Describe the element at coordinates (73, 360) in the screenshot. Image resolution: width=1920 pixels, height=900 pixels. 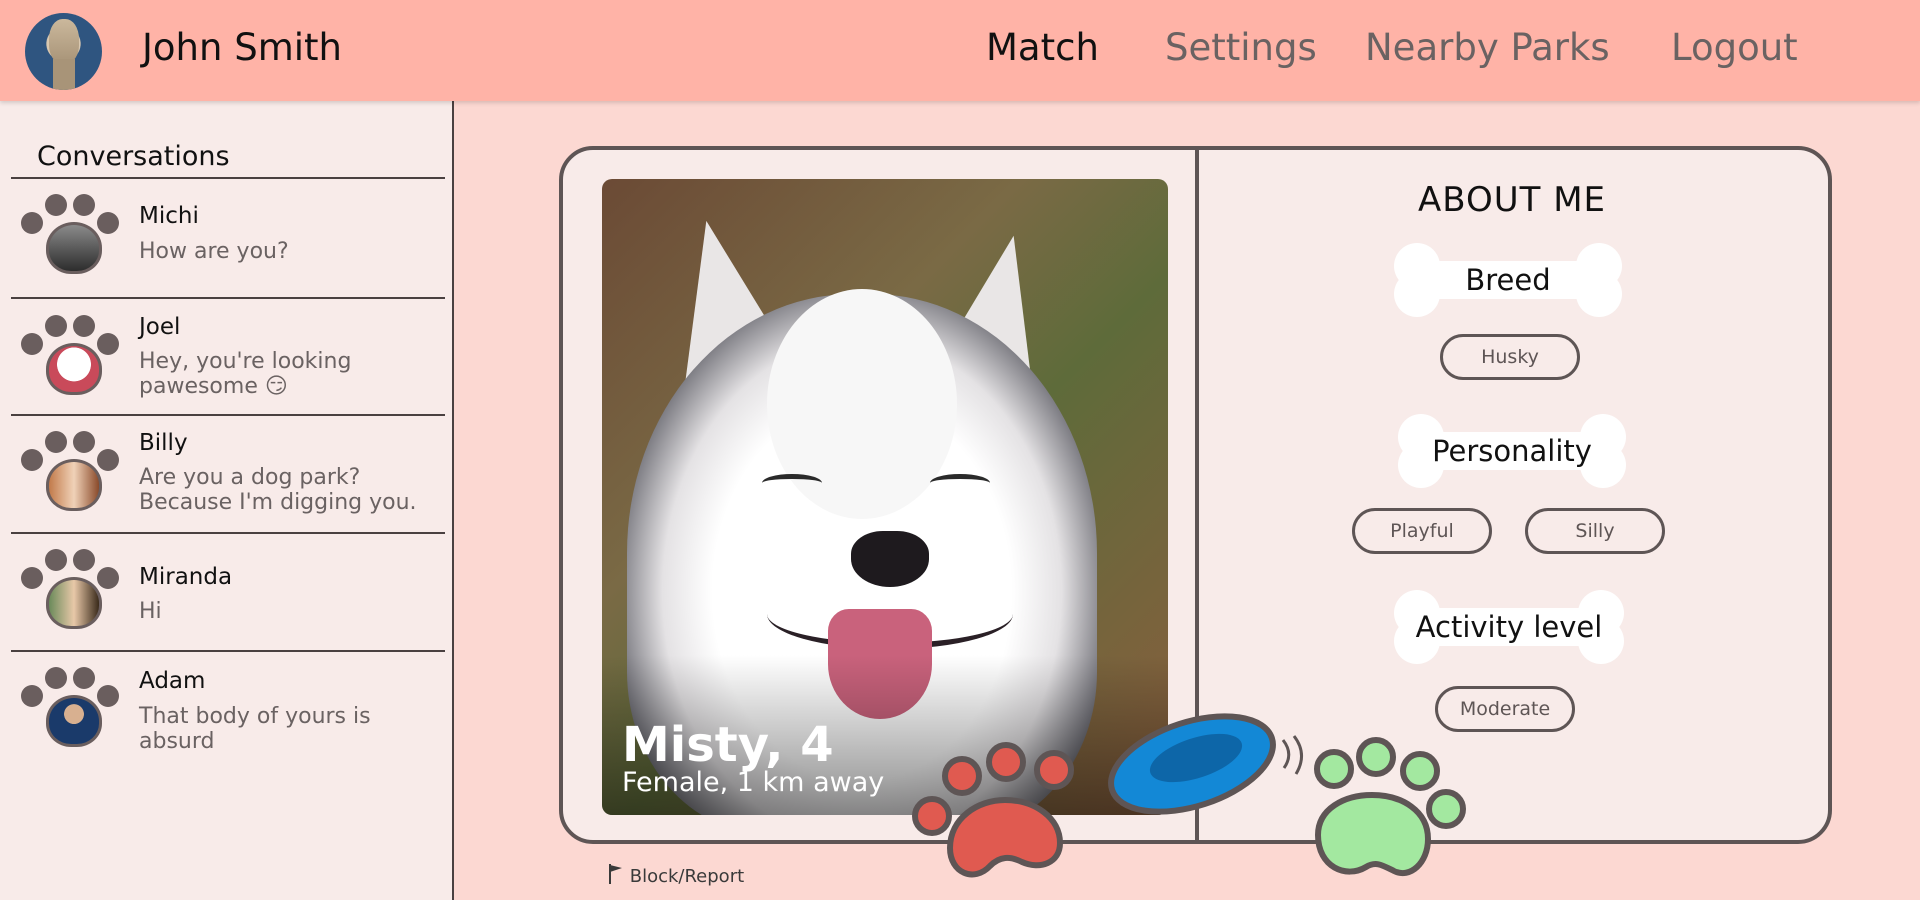
I see `paw-avatar-joel` at that location.